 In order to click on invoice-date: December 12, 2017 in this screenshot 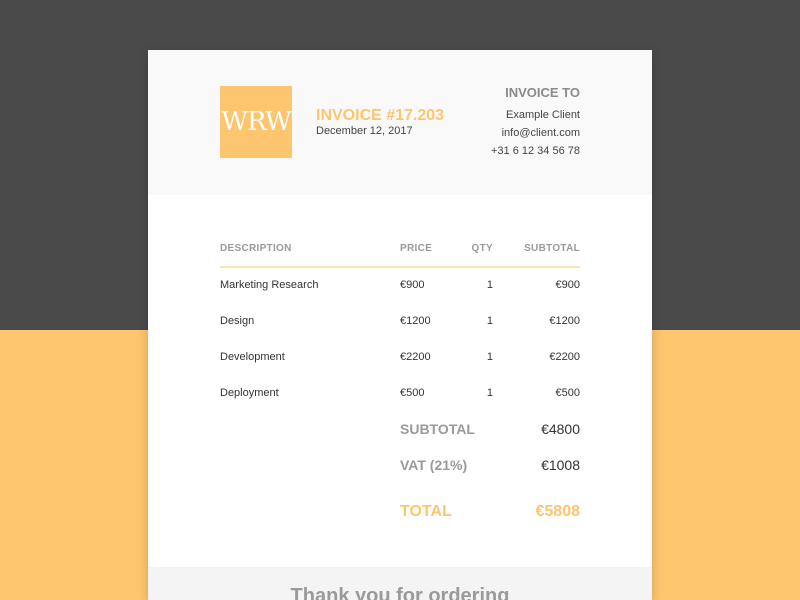, I will do `click(364, 131)`.